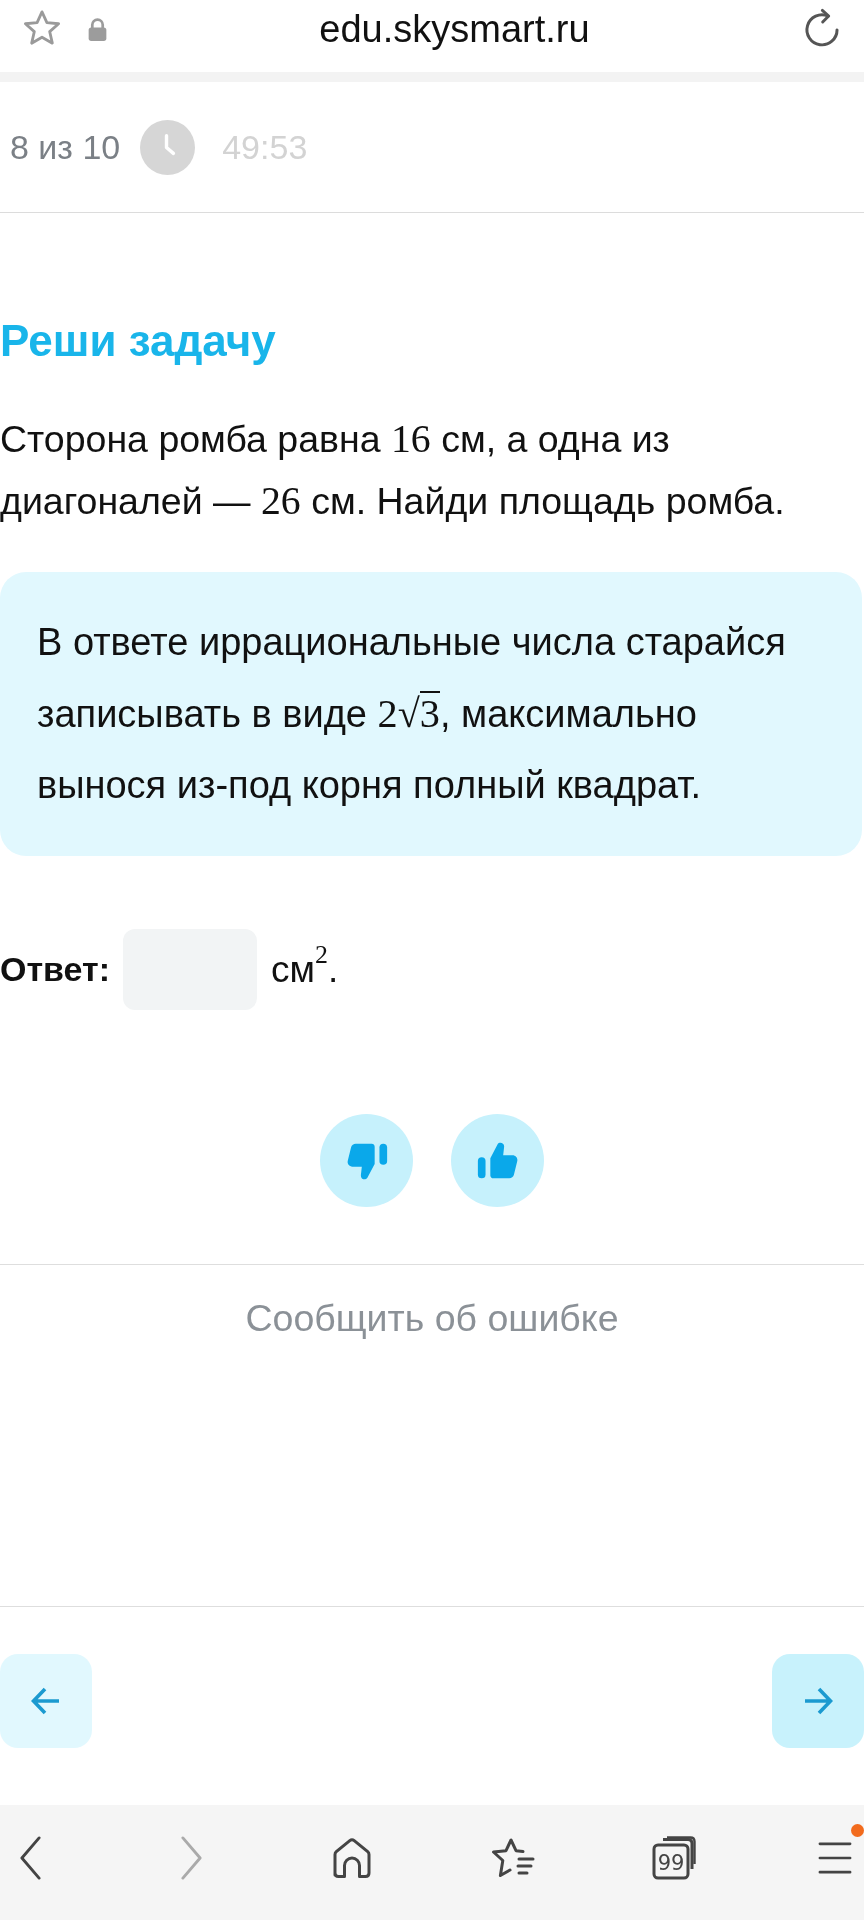 Image resolution: width=864 pixels, height=1920 pixels. I want to click on menu-icon, so click(835, 1858).